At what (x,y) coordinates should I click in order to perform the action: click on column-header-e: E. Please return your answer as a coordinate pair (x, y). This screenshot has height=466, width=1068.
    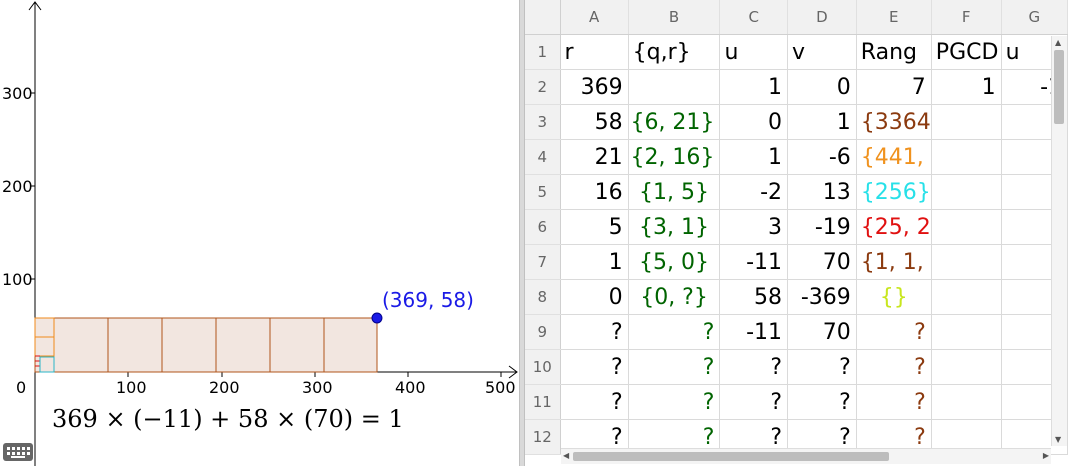
    Looking at the image, I should click on (894, 17).